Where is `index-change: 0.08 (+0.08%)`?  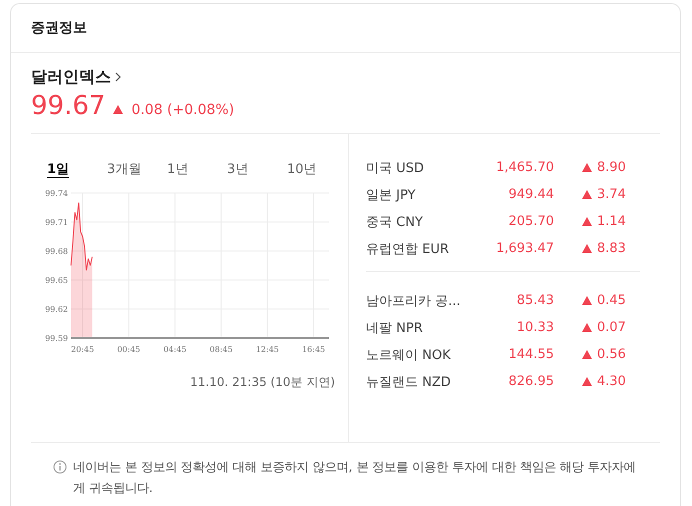 index-change: 0.08 (+0.08%) is located at coordinates (182, 110).